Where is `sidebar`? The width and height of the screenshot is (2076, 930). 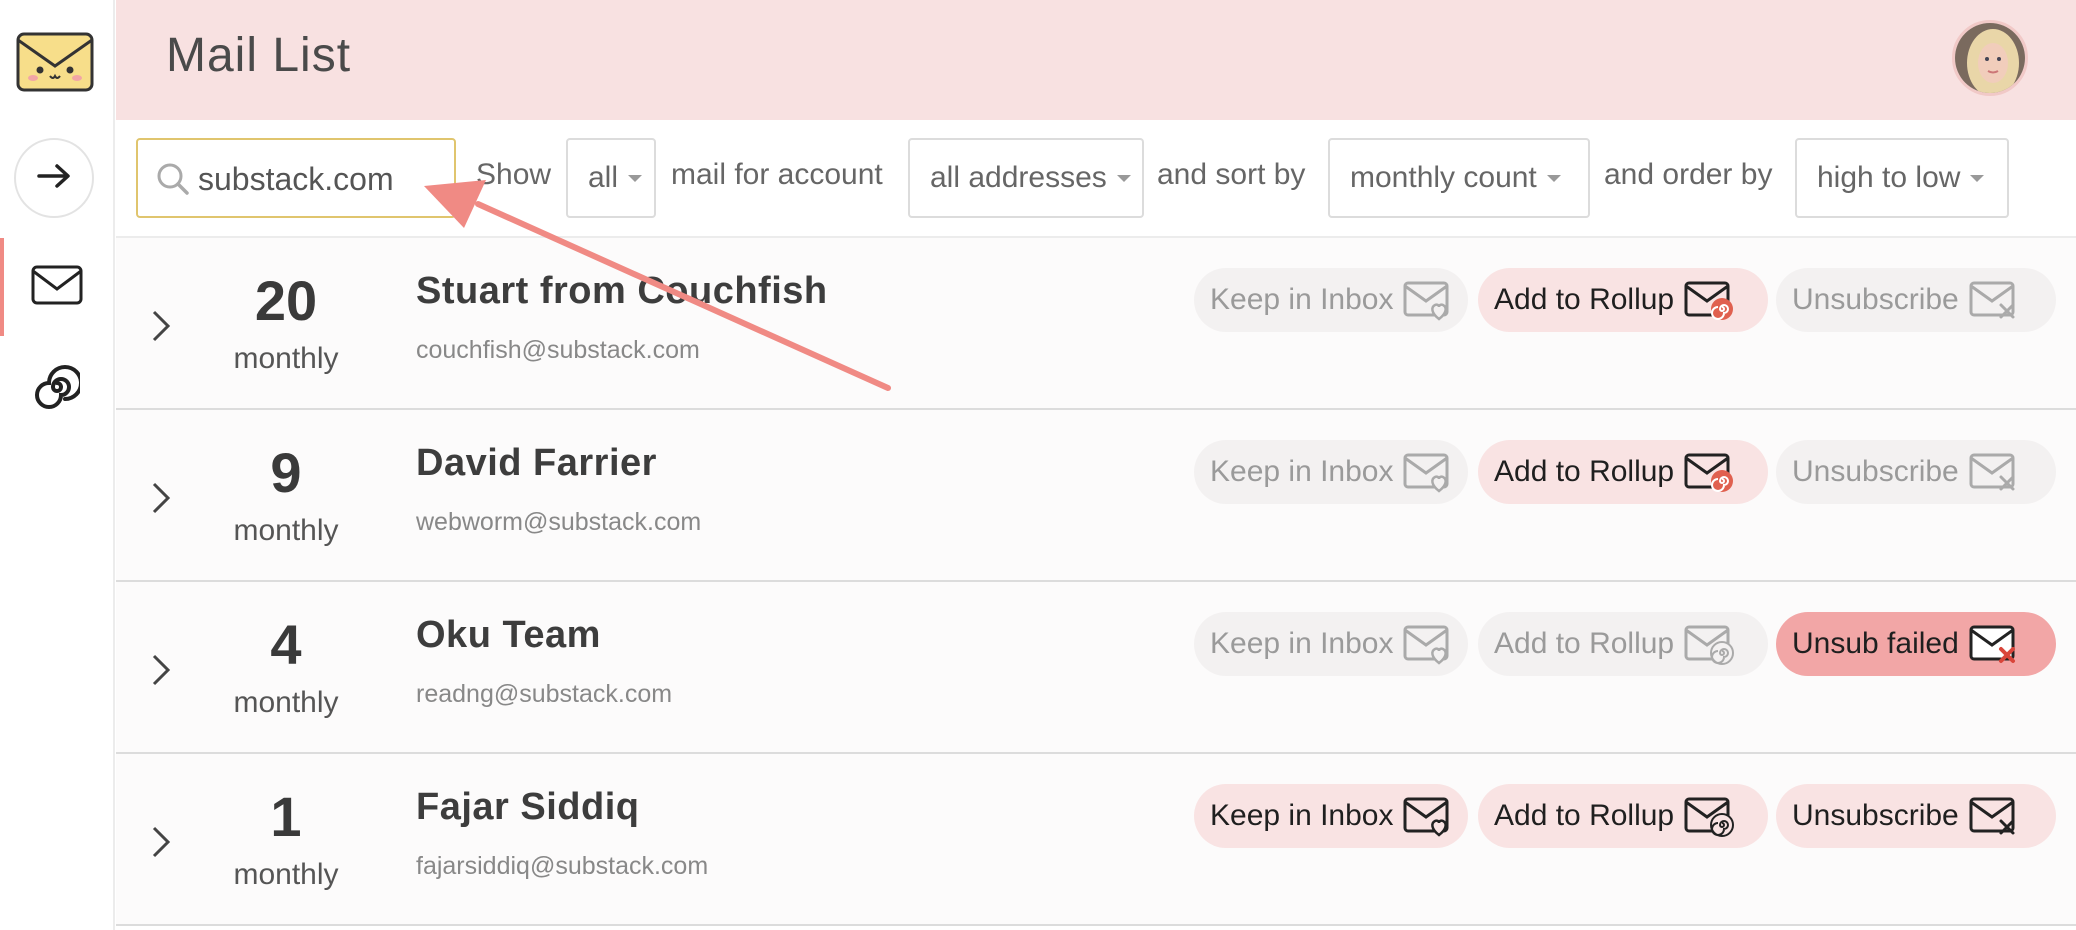
sidebar is located at coordinates (57, 465).